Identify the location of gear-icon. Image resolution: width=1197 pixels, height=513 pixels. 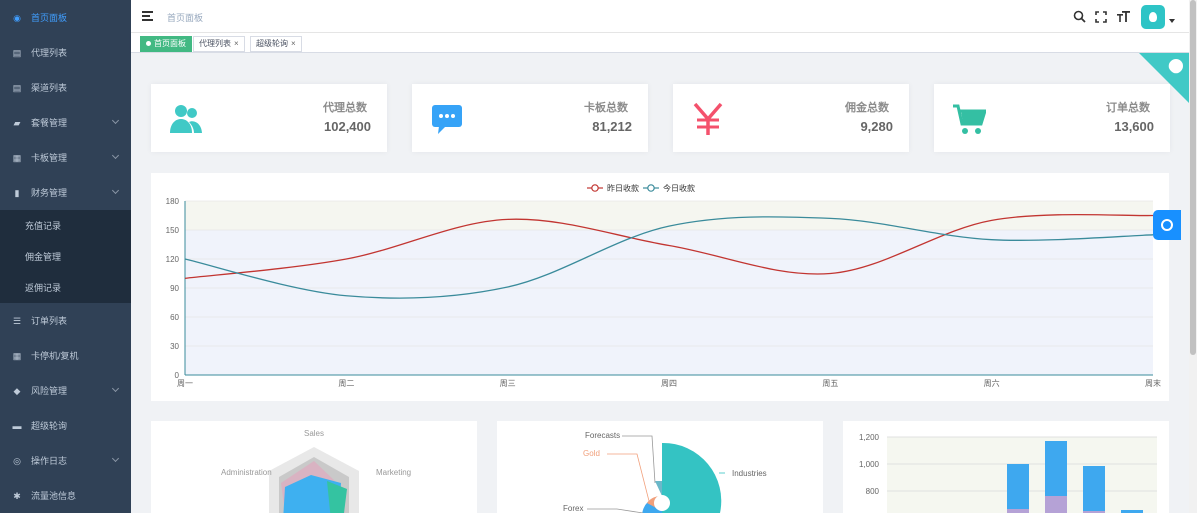
(1167, 225).